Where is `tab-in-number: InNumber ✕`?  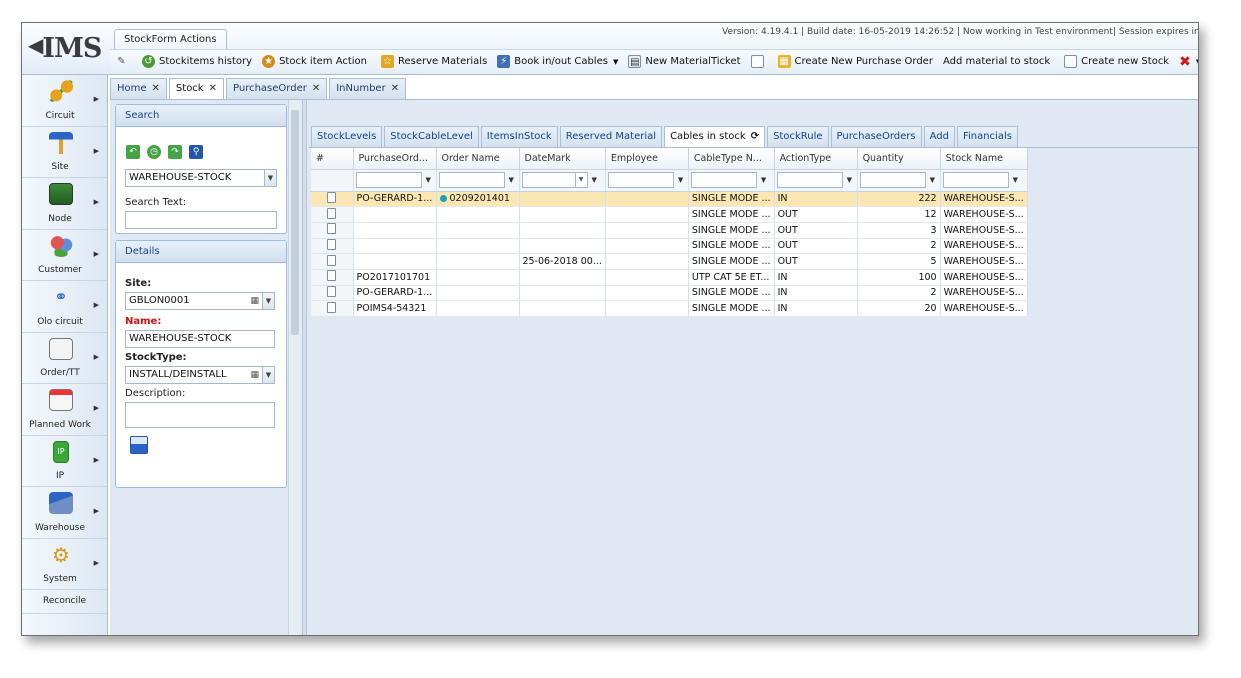
tab-in-number: InNumber ✕ is located at coordinates (368, 88).